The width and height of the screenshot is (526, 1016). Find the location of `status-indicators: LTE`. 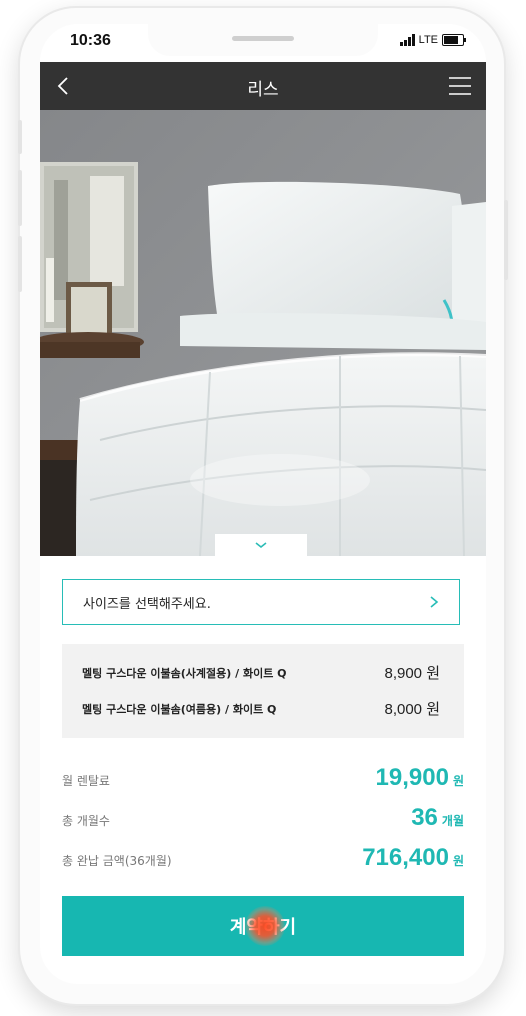

status-indicators: LTE is located at coordinates (432, 40).